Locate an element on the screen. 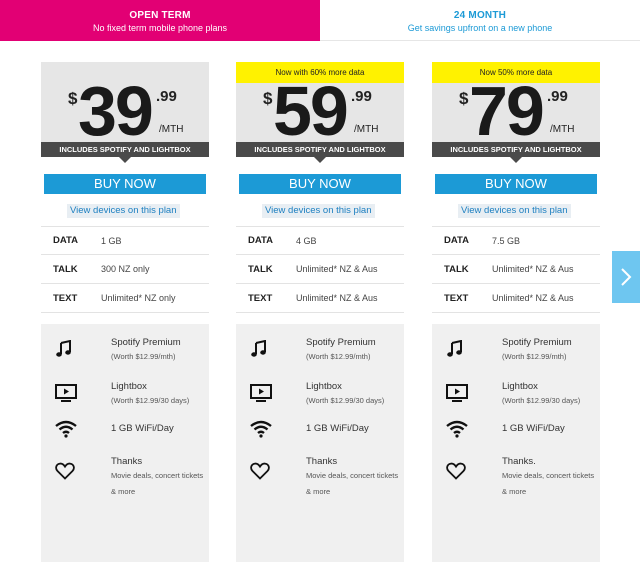 The width and height of the screenshot is (640, 562). tab-title: 24 MONTH is located at coordinates (480, 15).